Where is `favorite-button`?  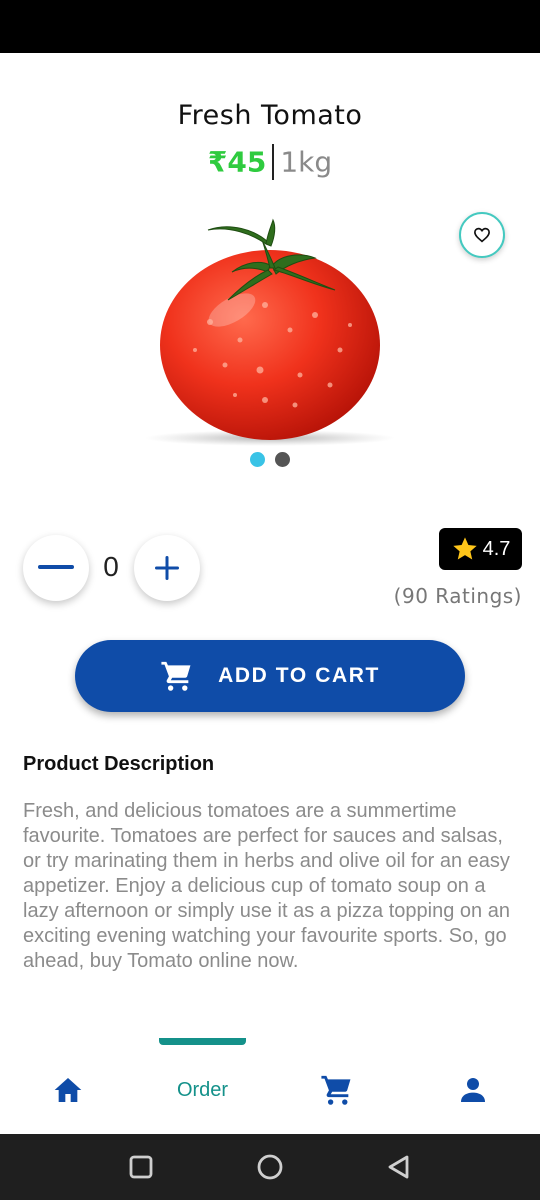 favorite-button is located at coordinates (482, 235).